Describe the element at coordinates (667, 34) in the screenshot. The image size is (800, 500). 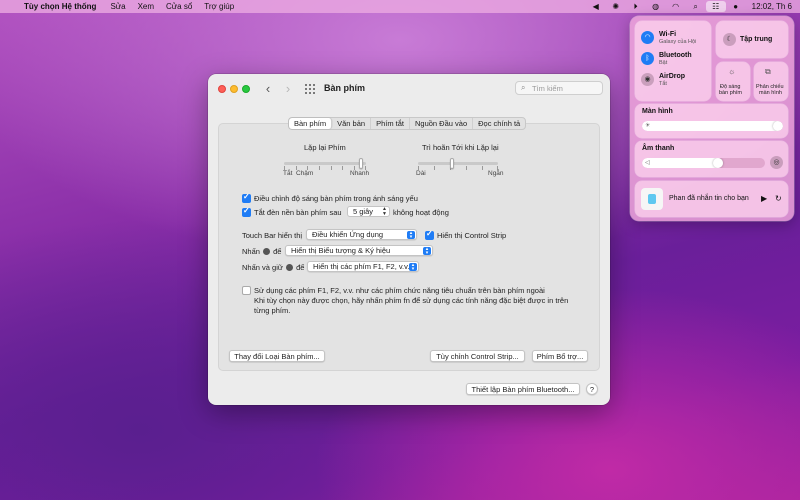
I see `wifi-title: Wi-Fi` at that location.